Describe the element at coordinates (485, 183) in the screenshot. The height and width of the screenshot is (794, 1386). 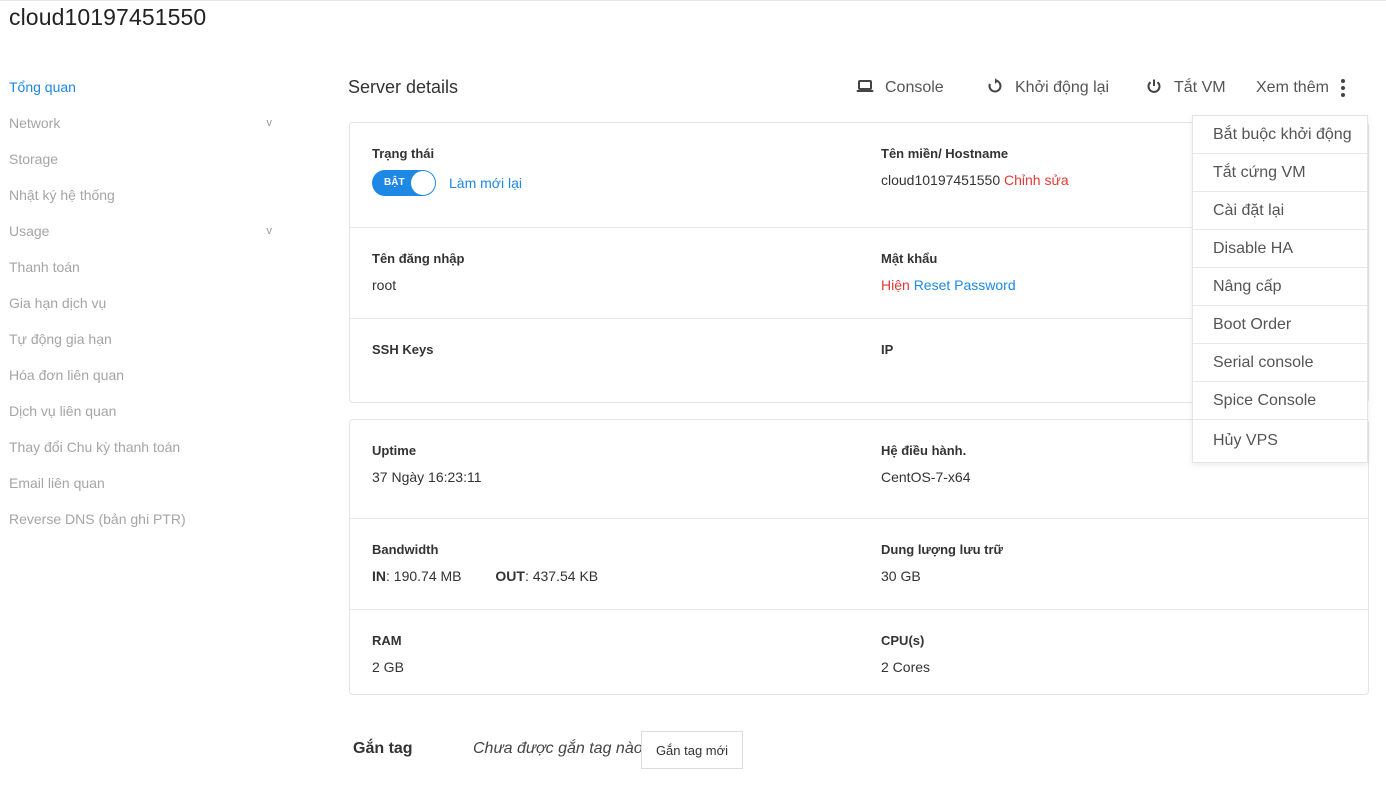
I see `refresh-link: Làm mới lại` at that location.